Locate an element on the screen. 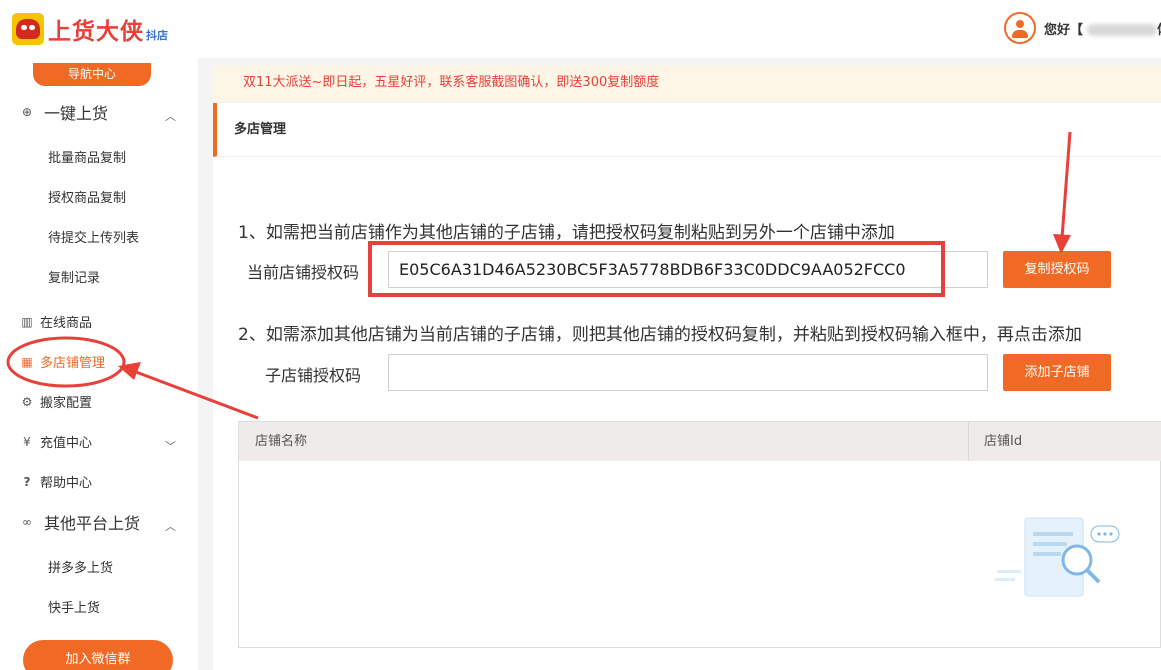 The image size is (1161, 670). sidebar-item-pending-upload: 待提交上传列表 is located at coordinates (93, 236).